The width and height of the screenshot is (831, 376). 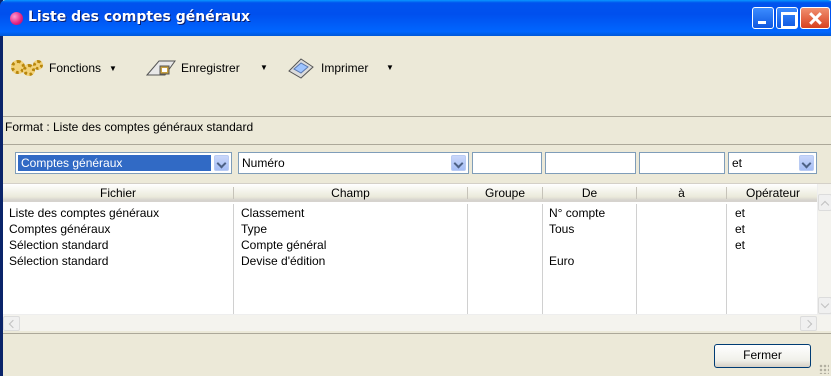 What do you see at coordinates (353, 163) in the screenshot?
I see `champ-select: Numéro` at bounding box center [353, 163].